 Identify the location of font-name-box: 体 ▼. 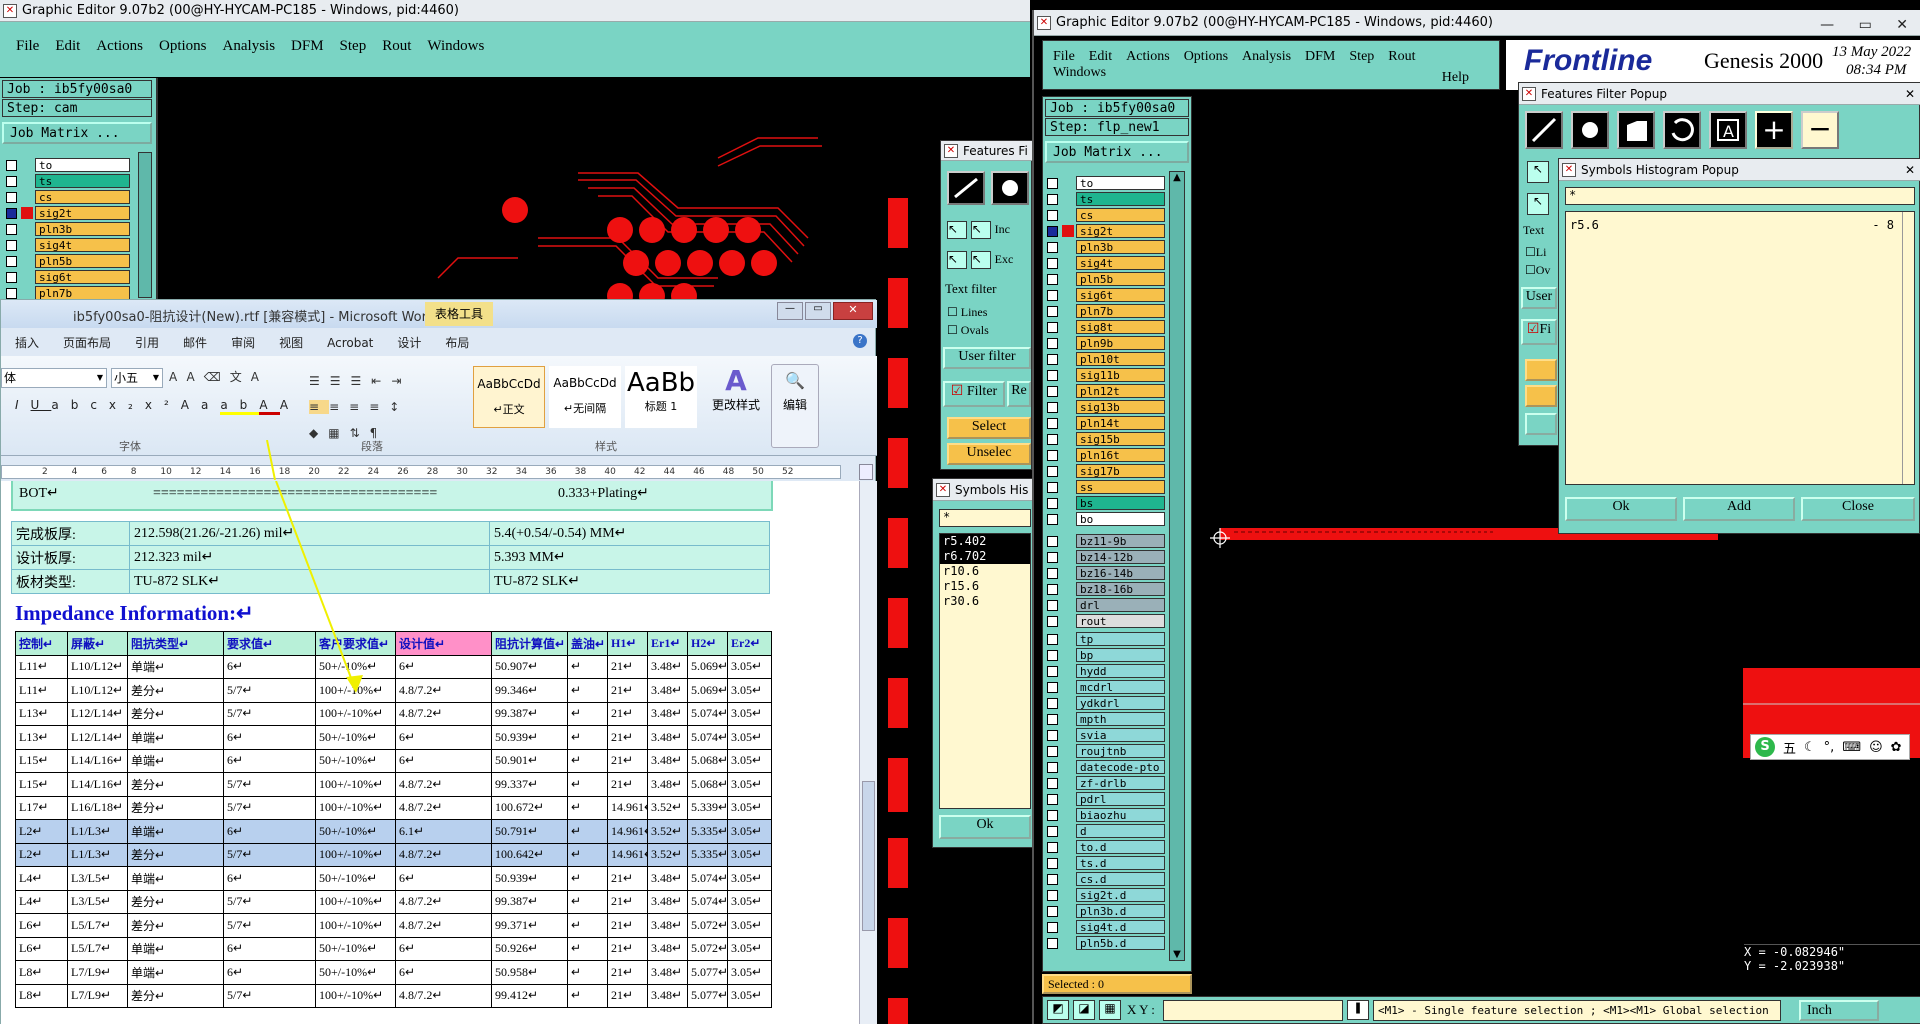
(54, 378).